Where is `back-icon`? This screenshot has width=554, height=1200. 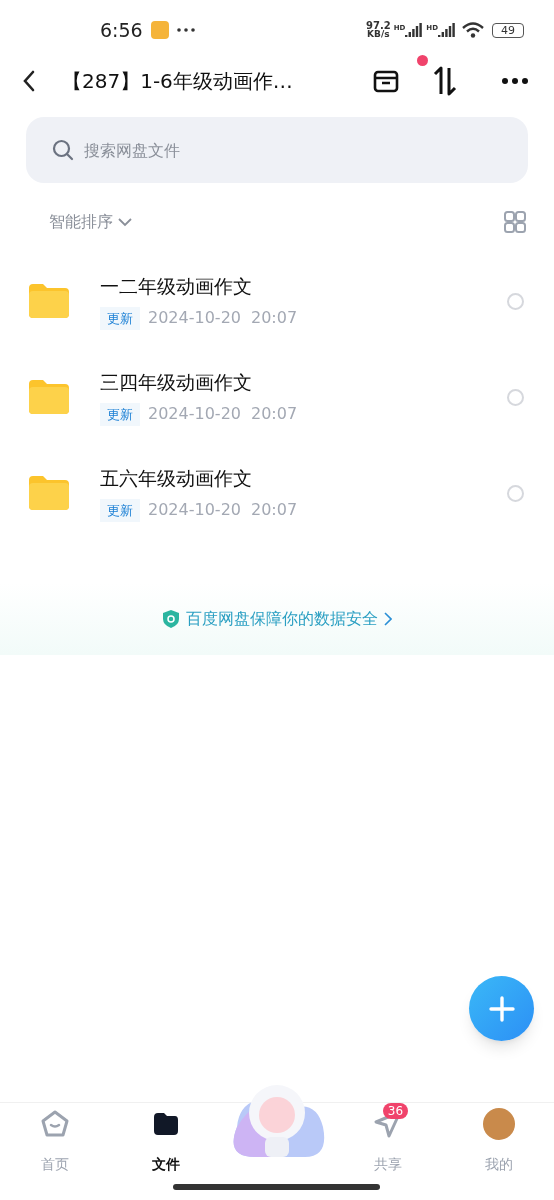 back-icon is located at coordinates (29, 81).